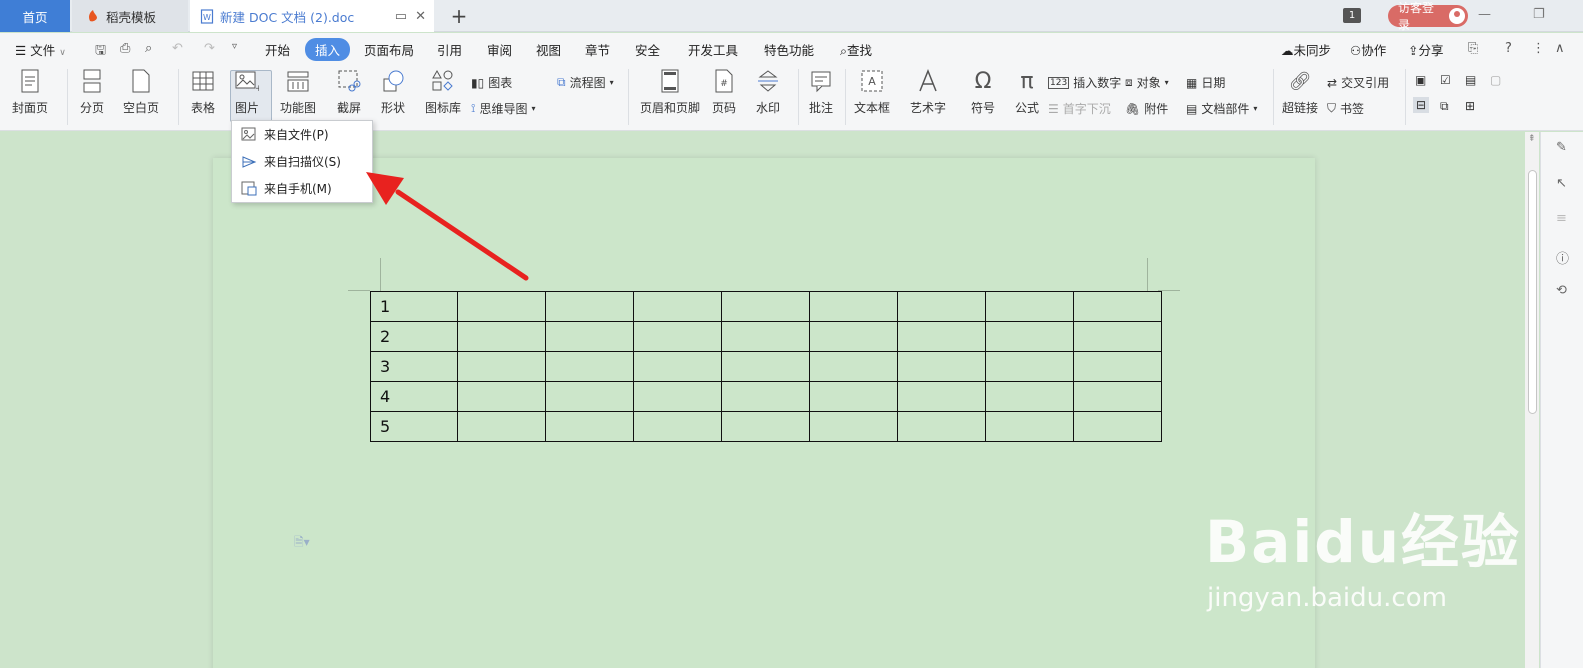 Image resolution: width=1583 pixels, height=668 pixels. I want to click on collapse-ribbon-icon: ∧, so click(1560, 48).